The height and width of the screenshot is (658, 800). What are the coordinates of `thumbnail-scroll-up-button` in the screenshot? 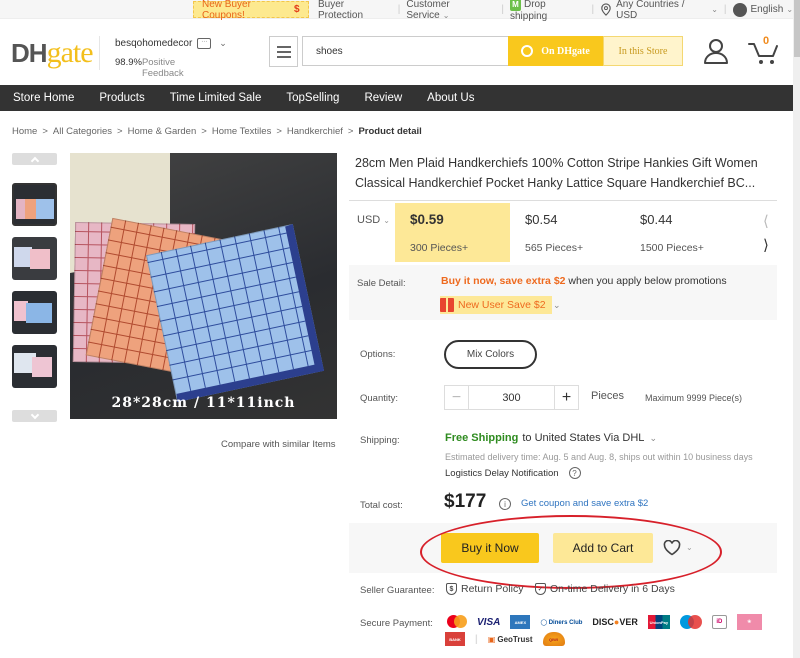 It's located at (34, 159).